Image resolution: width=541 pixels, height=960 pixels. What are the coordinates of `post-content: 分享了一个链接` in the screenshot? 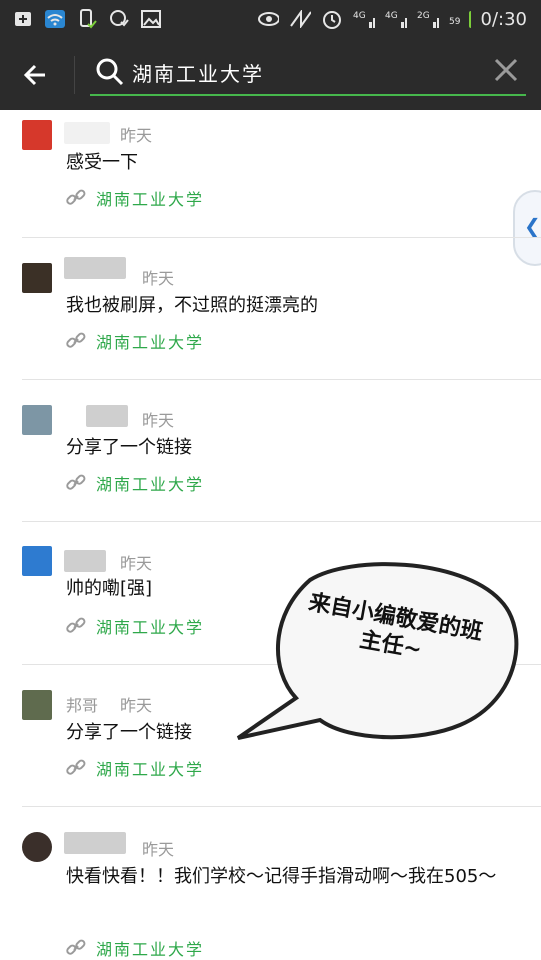 It's located at (129, 447).